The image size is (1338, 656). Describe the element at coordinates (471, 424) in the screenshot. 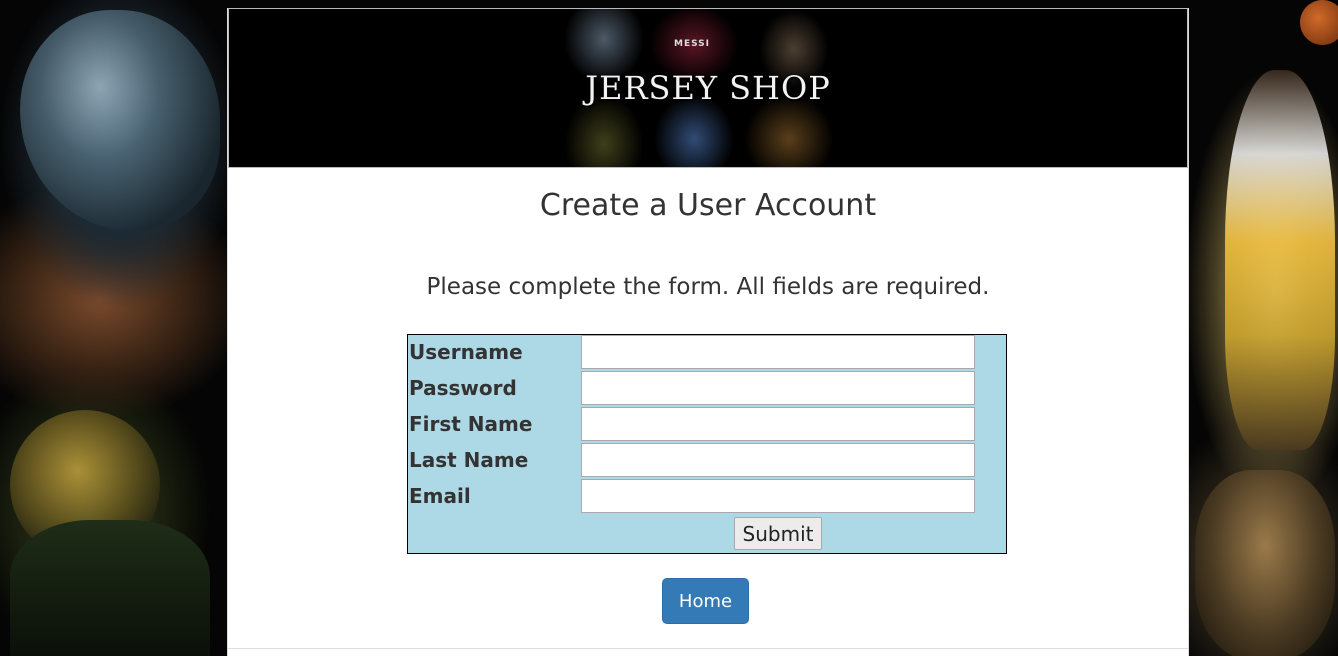

I see `first-name-label: First Name` at that location.